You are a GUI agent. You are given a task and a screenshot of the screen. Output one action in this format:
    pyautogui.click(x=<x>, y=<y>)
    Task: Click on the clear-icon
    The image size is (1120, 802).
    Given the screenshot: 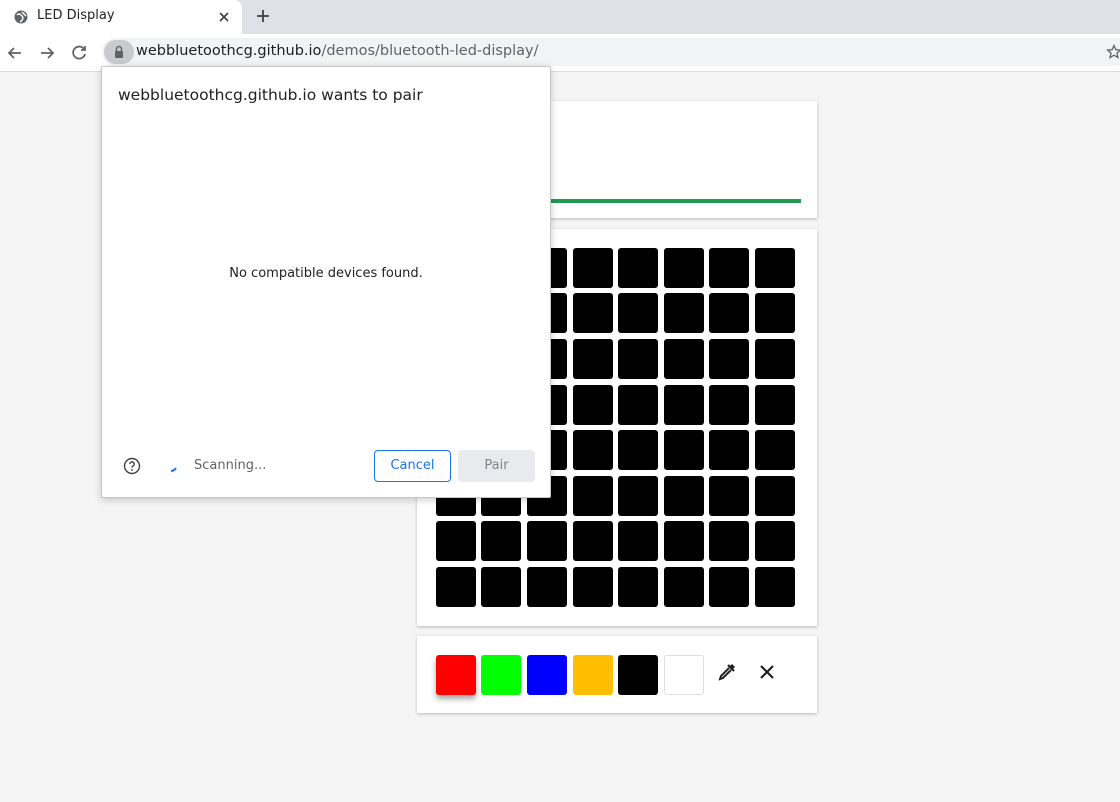 What is the action you would take?
    pyautogui.click(x=767, y=672)
    